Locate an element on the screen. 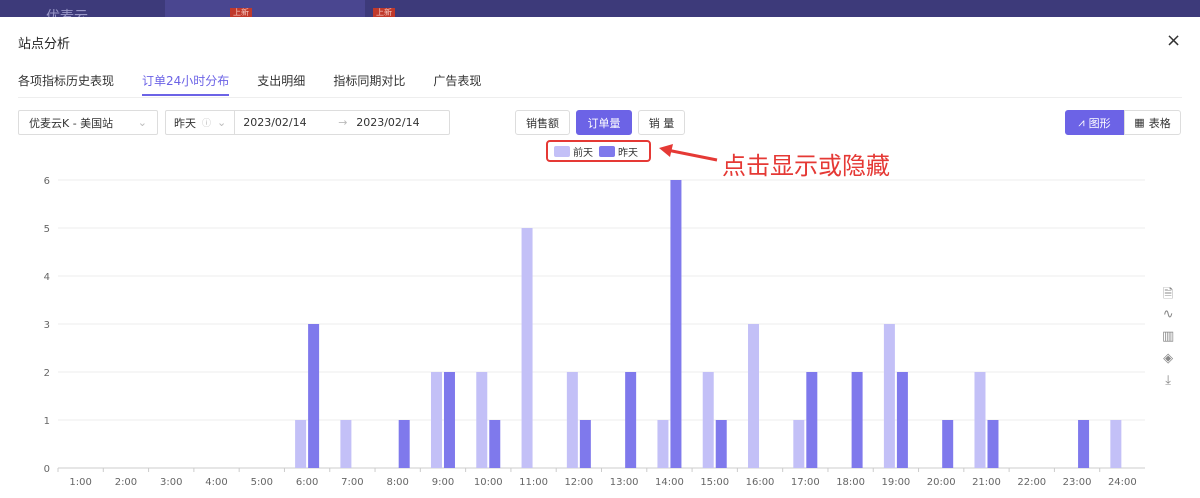 This screenshot has height=498, width=1200. close-icon: × is located at coordinates (1173, 40).